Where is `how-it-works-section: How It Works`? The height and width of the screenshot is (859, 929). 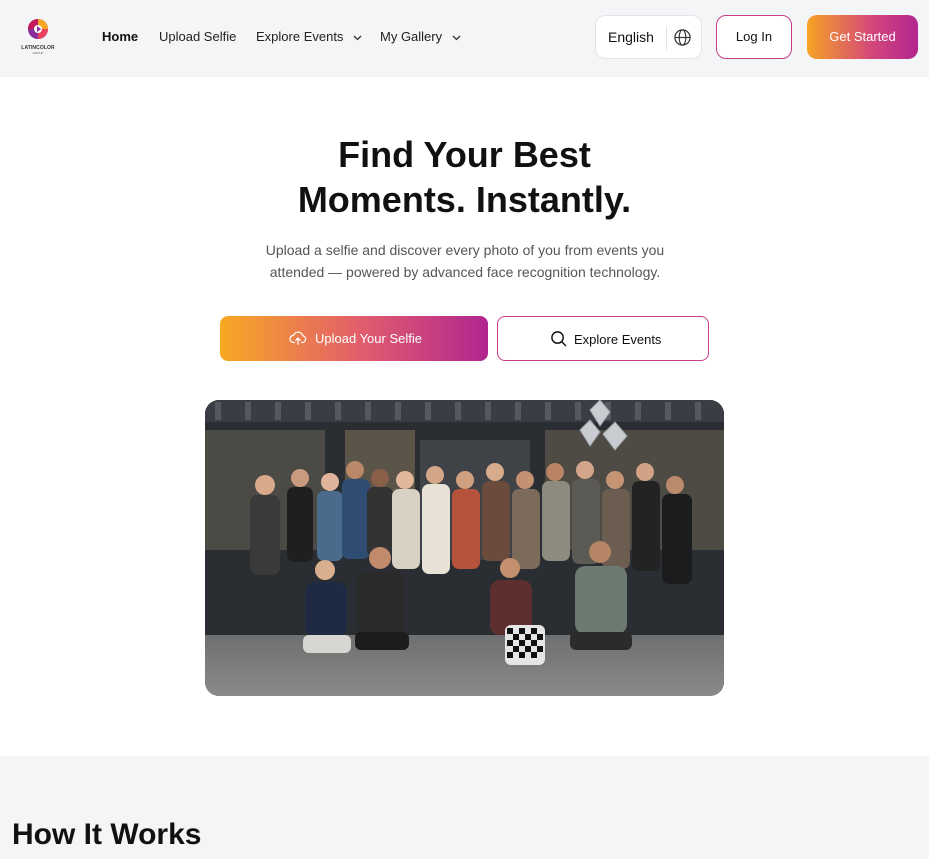 how-it-works-section: How It Works is located at coordinates (464, 807).